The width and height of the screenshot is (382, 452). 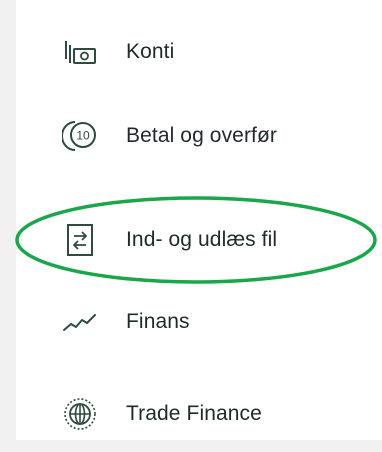 I want to click on nav-item-betal-og-overfoer: 10 Betal og overfør, so click(x=168, y=136).